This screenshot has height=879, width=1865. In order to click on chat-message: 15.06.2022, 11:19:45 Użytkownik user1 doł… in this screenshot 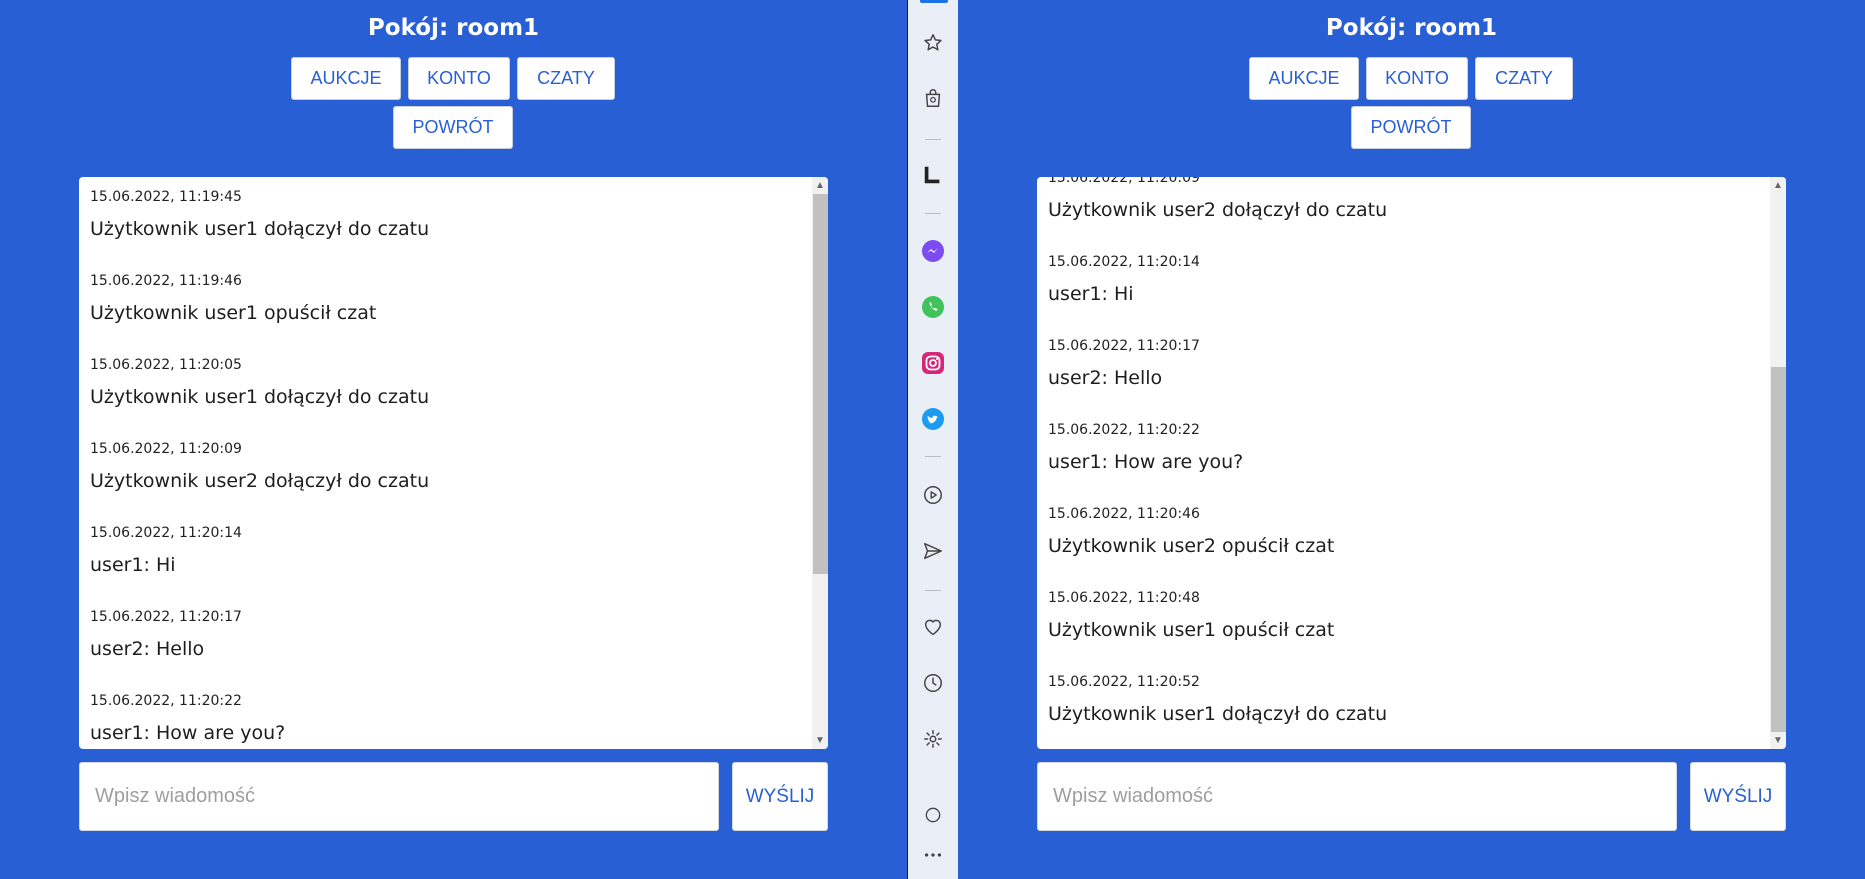, I will do `click(445, 227)`.